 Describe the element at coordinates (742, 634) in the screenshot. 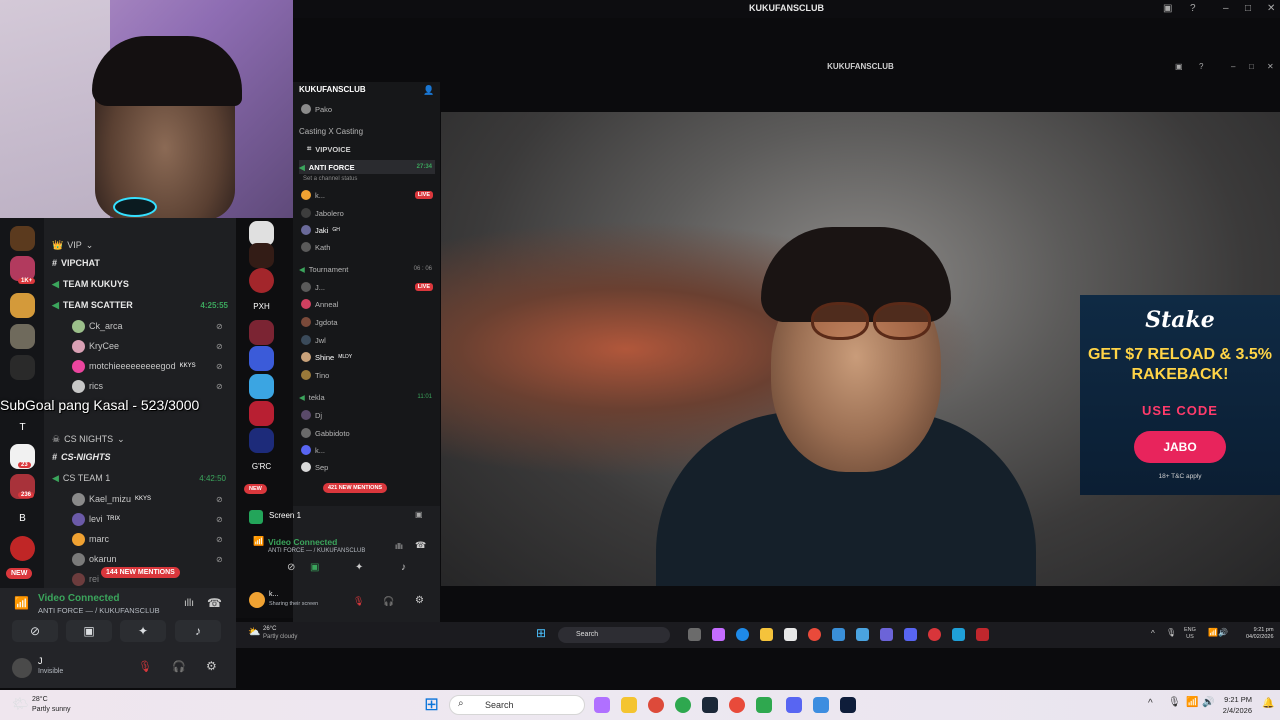

I see `edge-icon` at that location.